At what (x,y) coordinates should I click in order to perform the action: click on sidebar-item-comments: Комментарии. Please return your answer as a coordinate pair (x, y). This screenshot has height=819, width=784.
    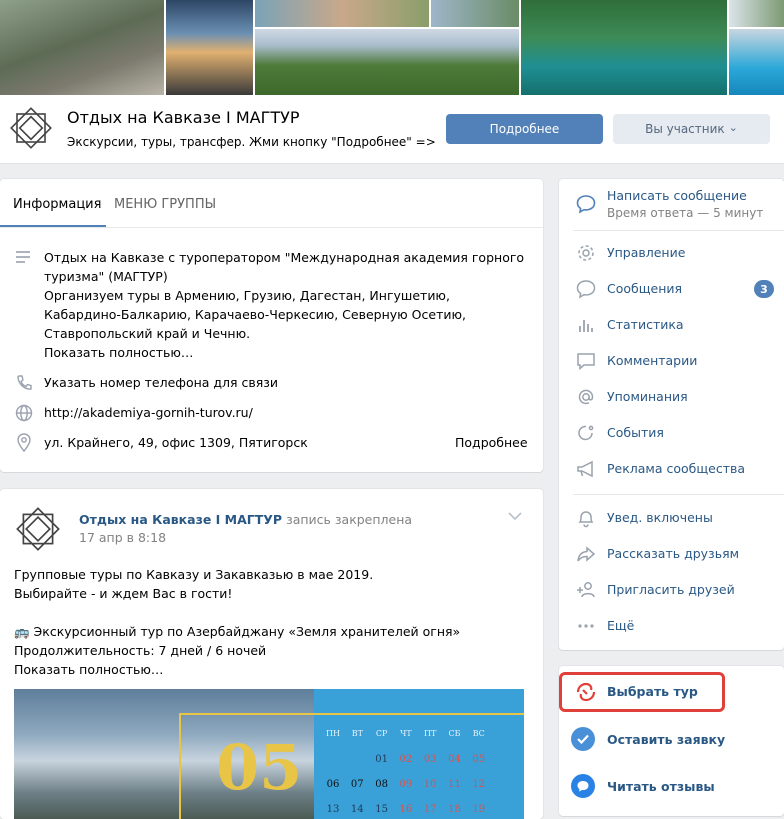
    Looking at the image, I should click on (652, 360).